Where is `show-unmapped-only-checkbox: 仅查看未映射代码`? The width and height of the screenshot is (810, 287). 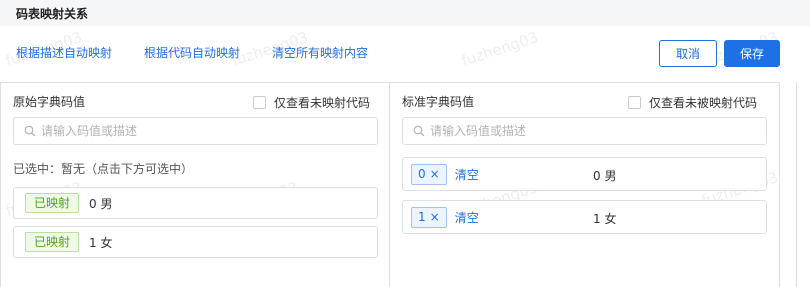
show-unmapped-only-checkbox: 仅查看未映射代码 is located at coordinates (311, 102).